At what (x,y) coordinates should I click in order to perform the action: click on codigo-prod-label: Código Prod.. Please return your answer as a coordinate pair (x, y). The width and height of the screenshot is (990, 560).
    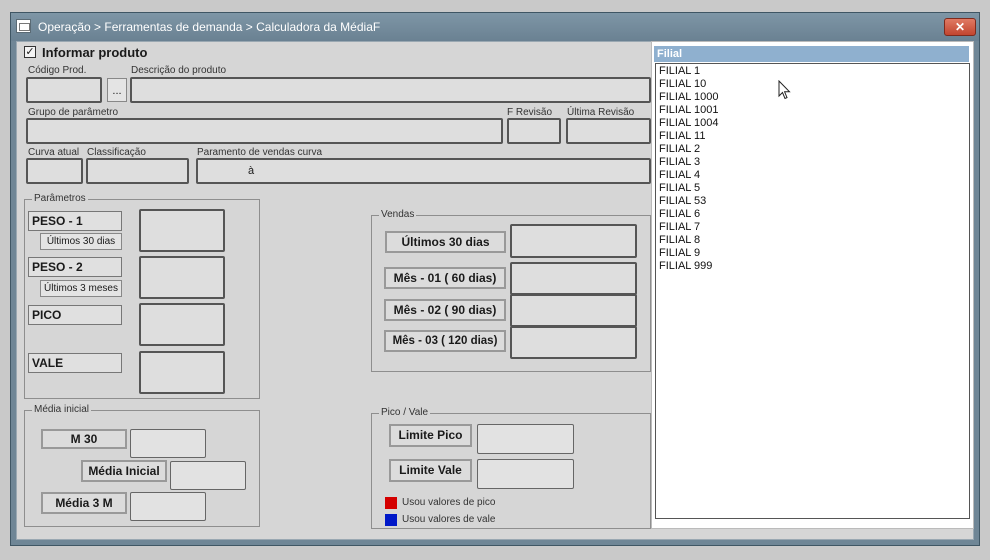
    Looking at the image, I should click on (57, 70).